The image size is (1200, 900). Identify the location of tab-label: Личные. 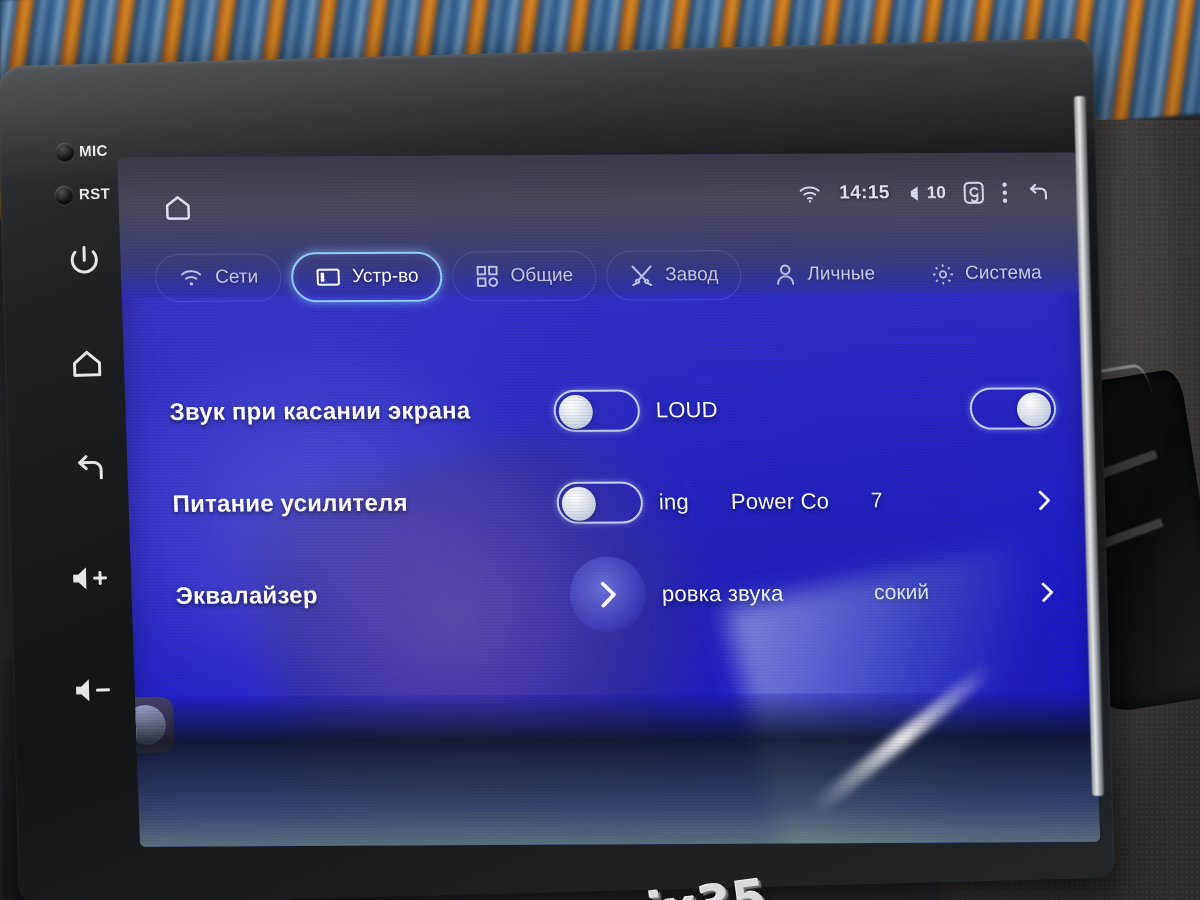
(841, 274).